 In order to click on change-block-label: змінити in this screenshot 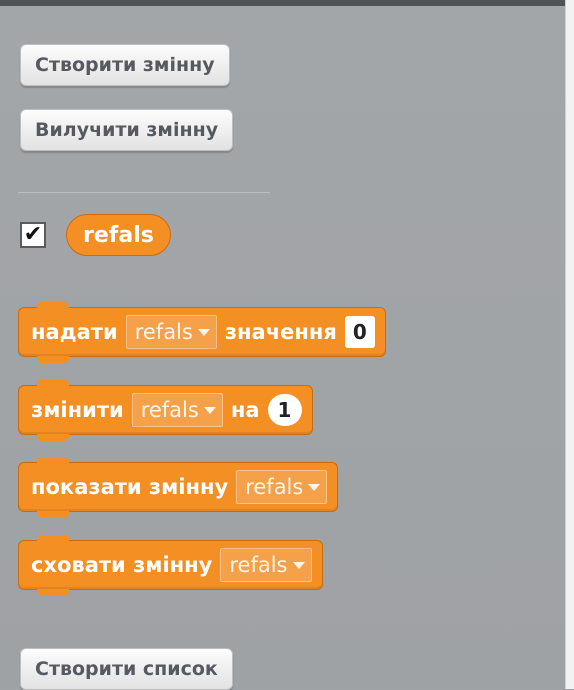, I will do `click(77, 410)`.